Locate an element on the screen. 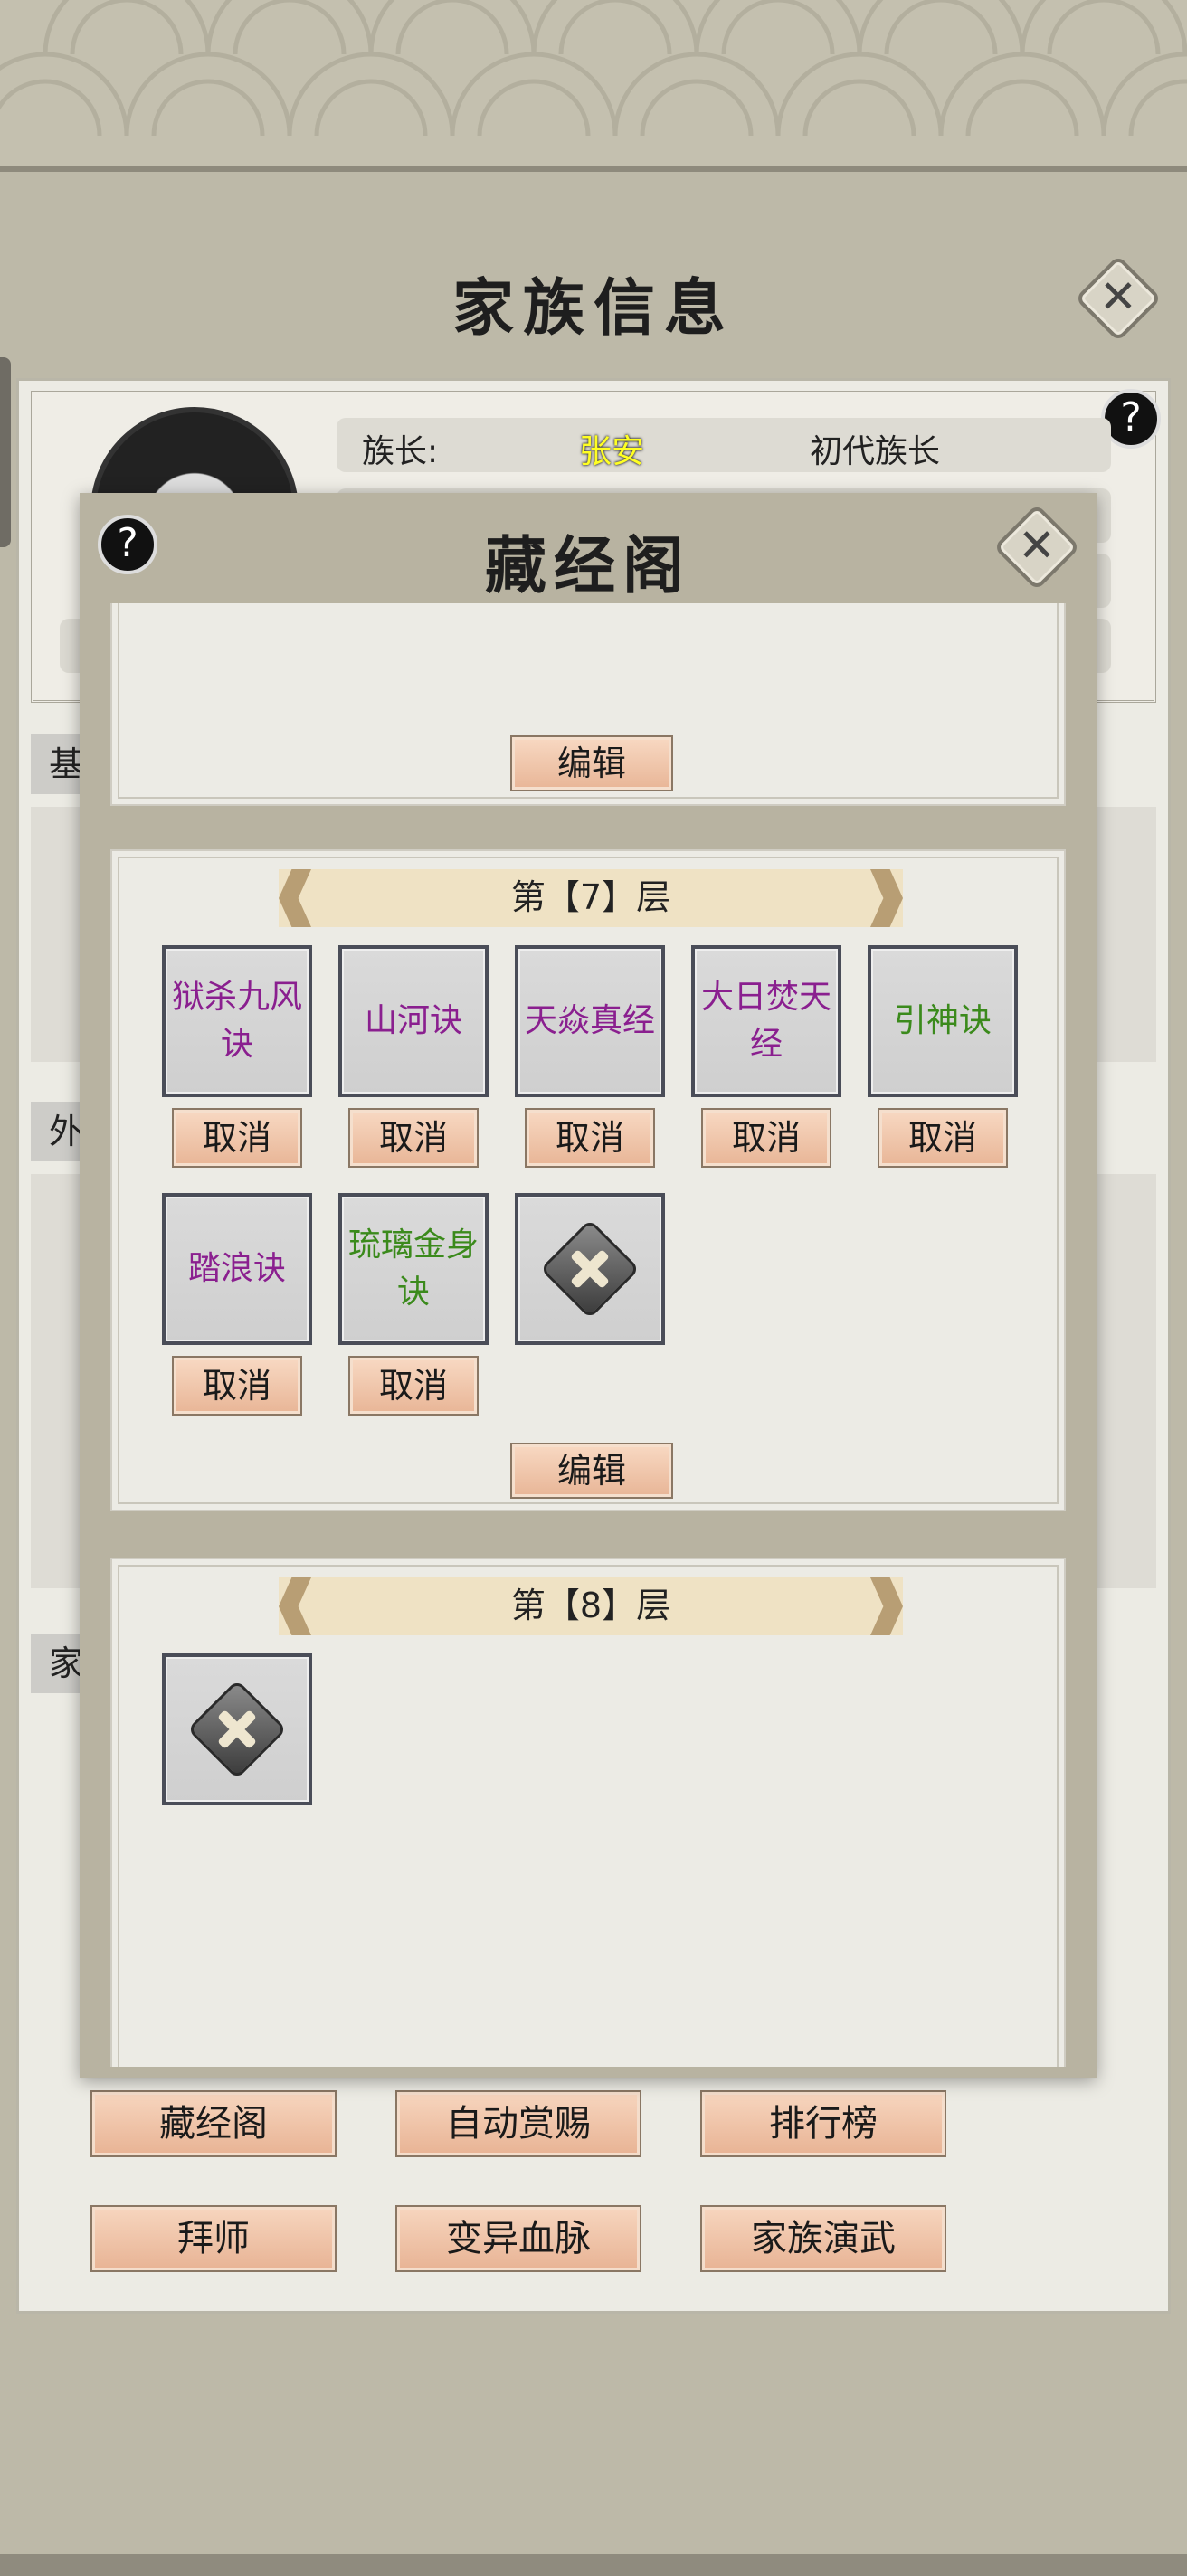 The image size is (1187, 2576). skill-name: 天焱真经 is located at coordinates (589, 1021).